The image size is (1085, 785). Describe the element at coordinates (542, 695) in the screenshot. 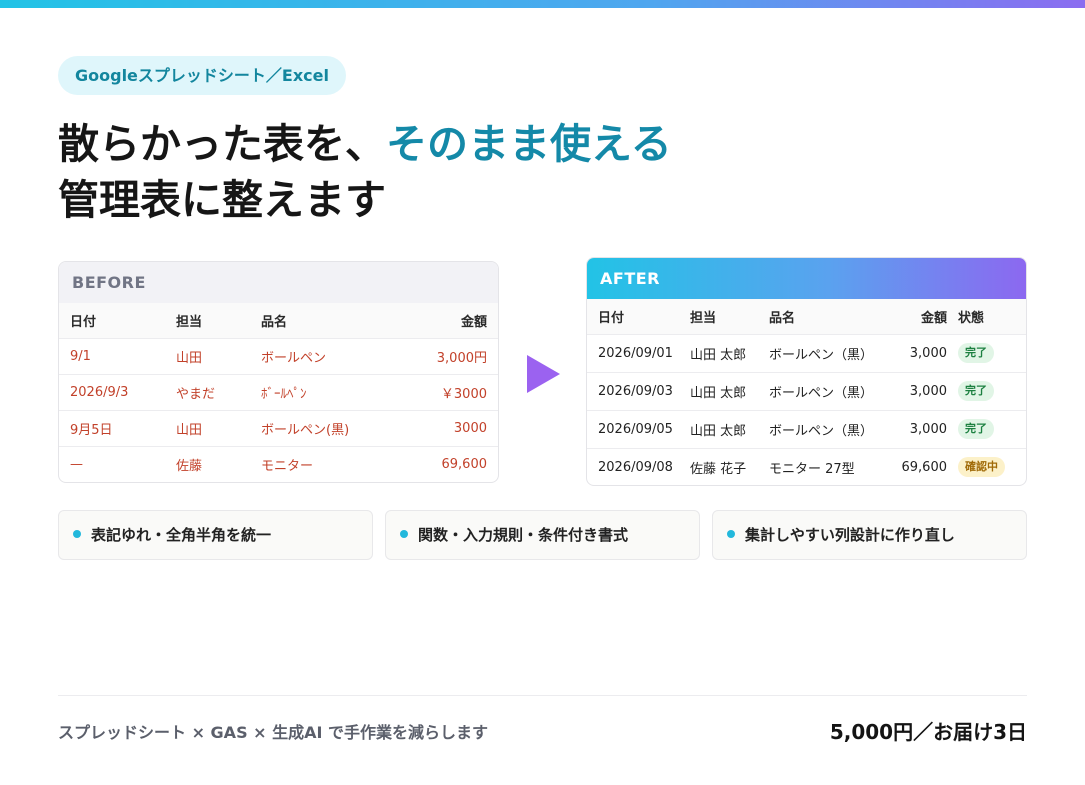

I see `footer-divider` at that location.